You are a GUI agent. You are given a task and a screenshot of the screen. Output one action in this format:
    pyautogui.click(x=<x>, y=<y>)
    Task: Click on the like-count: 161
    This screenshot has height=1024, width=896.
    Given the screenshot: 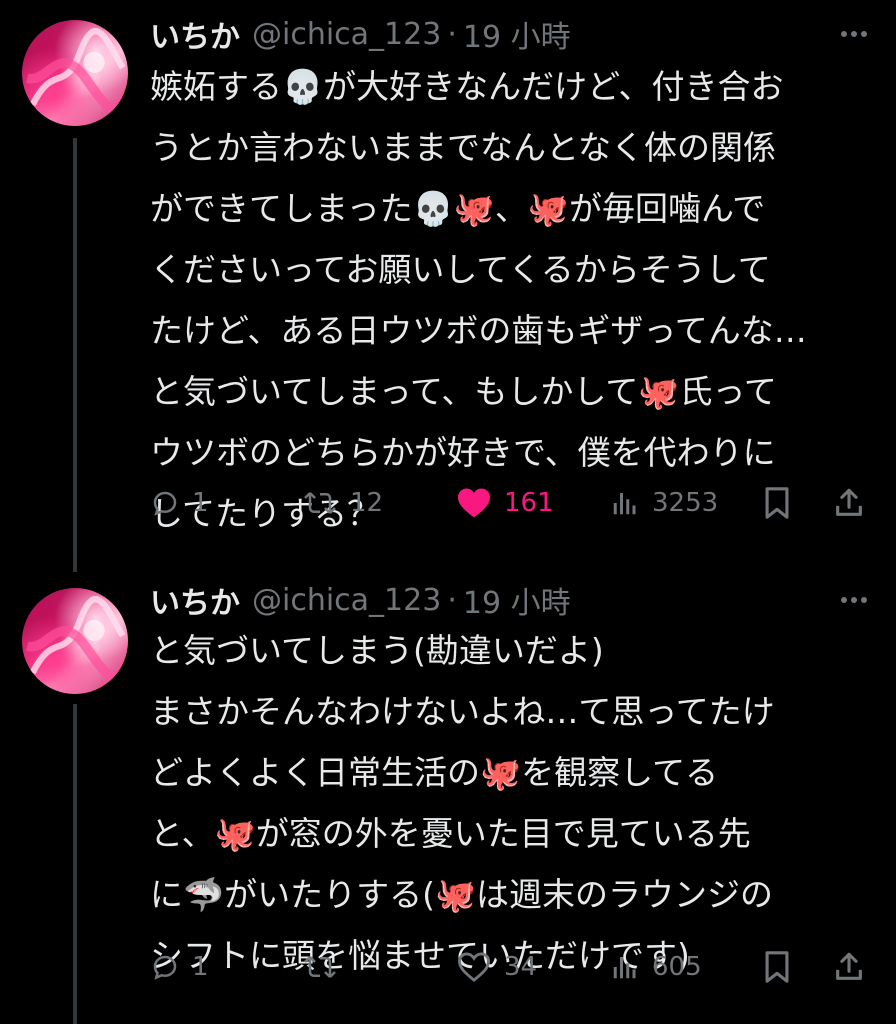 What is the action you would take?
    pyautogui.click(x=529, y=503)
    